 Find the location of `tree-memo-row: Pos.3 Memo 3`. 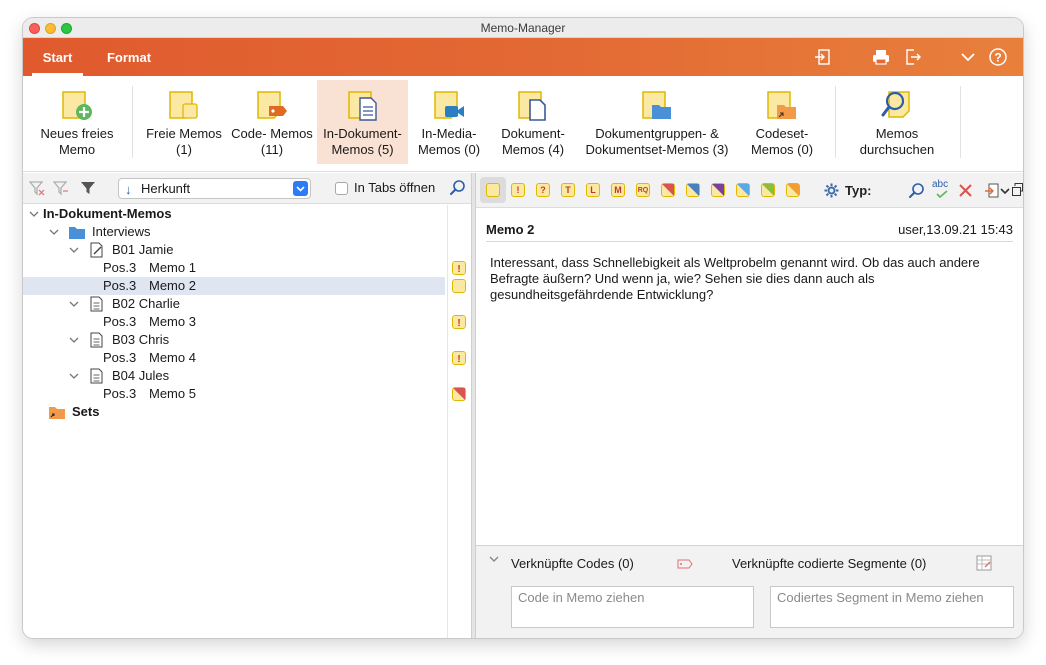

tree-memo-row: Pos.3 Memo 3 is located at coordinates (234, 322).